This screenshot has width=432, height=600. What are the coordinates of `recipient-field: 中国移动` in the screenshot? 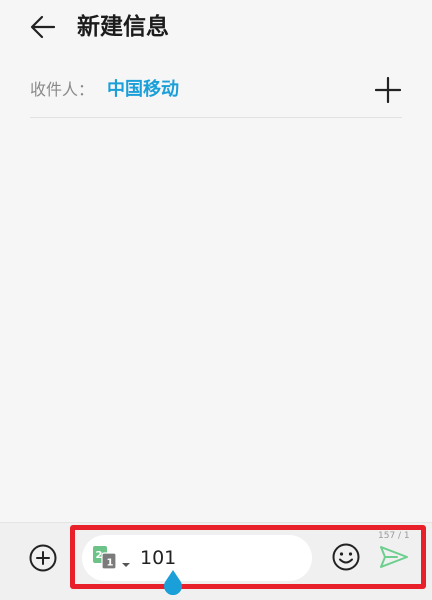 It's located at (143, 90).